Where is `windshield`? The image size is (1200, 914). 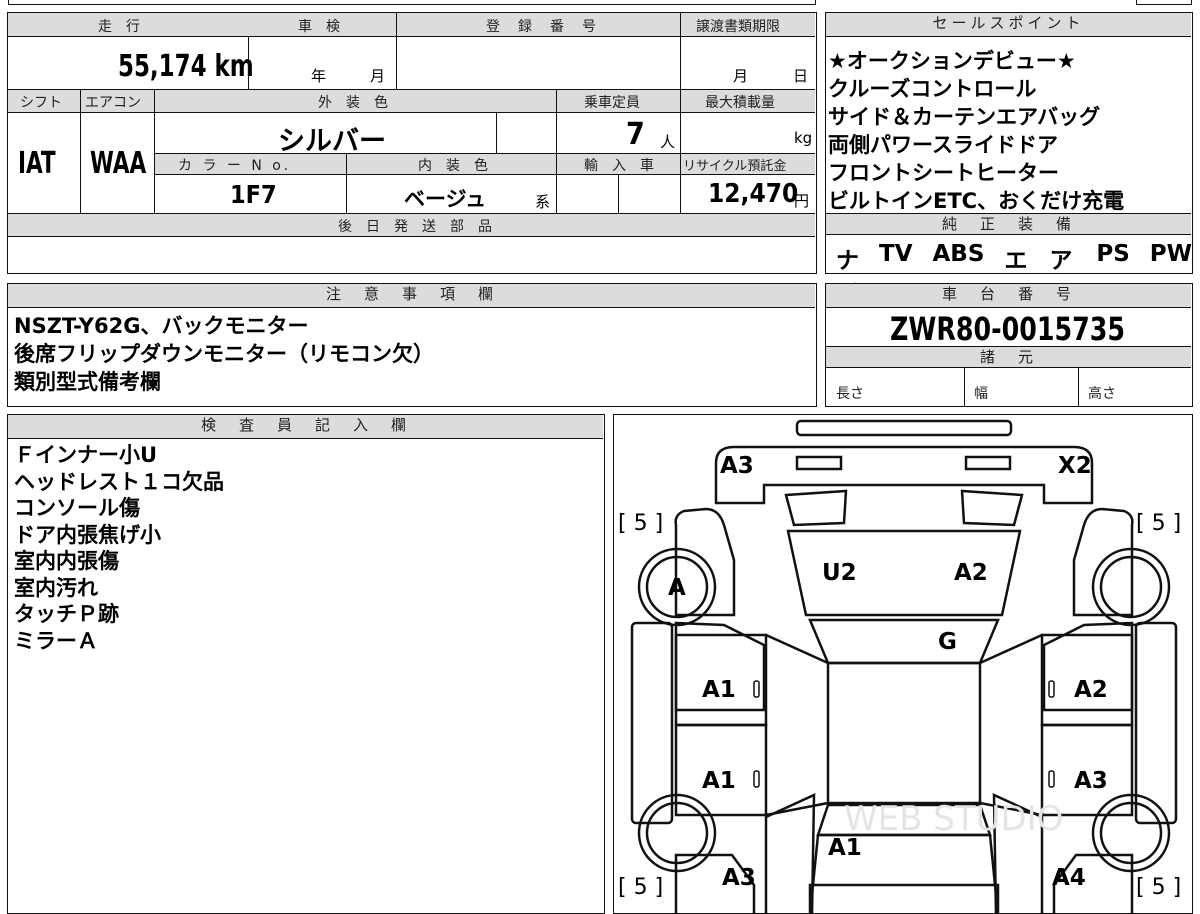
windshield is located at coordinates (904, 641).